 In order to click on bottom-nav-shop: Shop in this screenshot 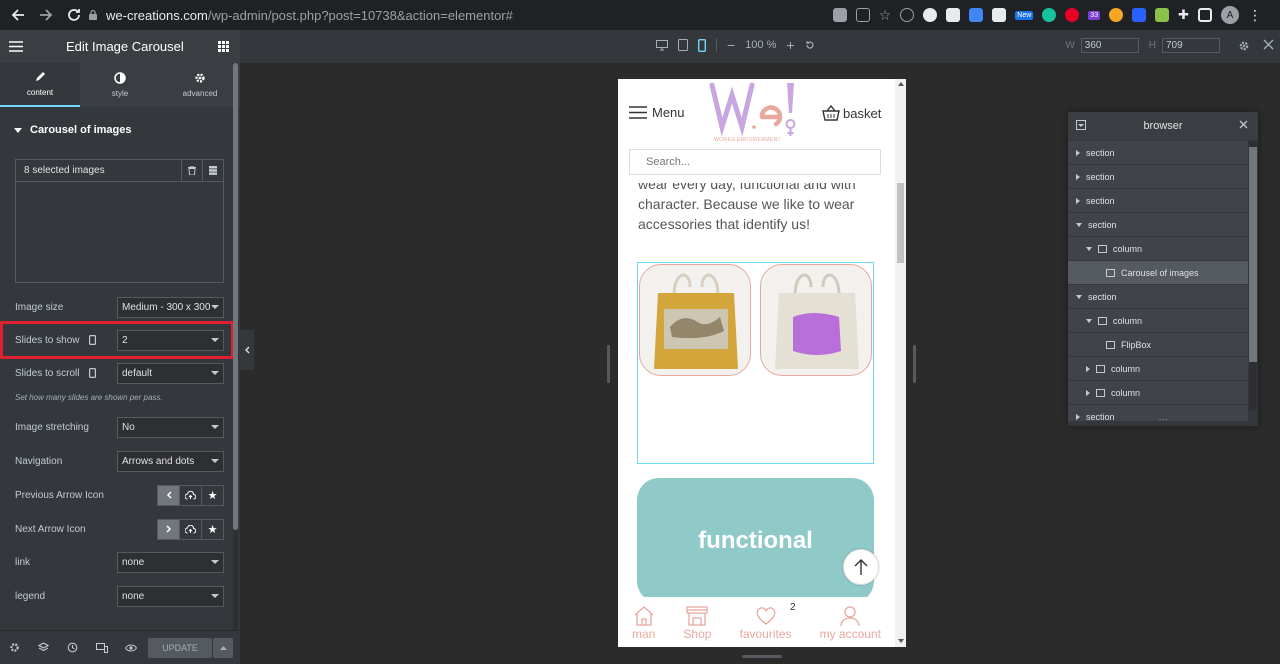, I will do `click(697, 623)`.